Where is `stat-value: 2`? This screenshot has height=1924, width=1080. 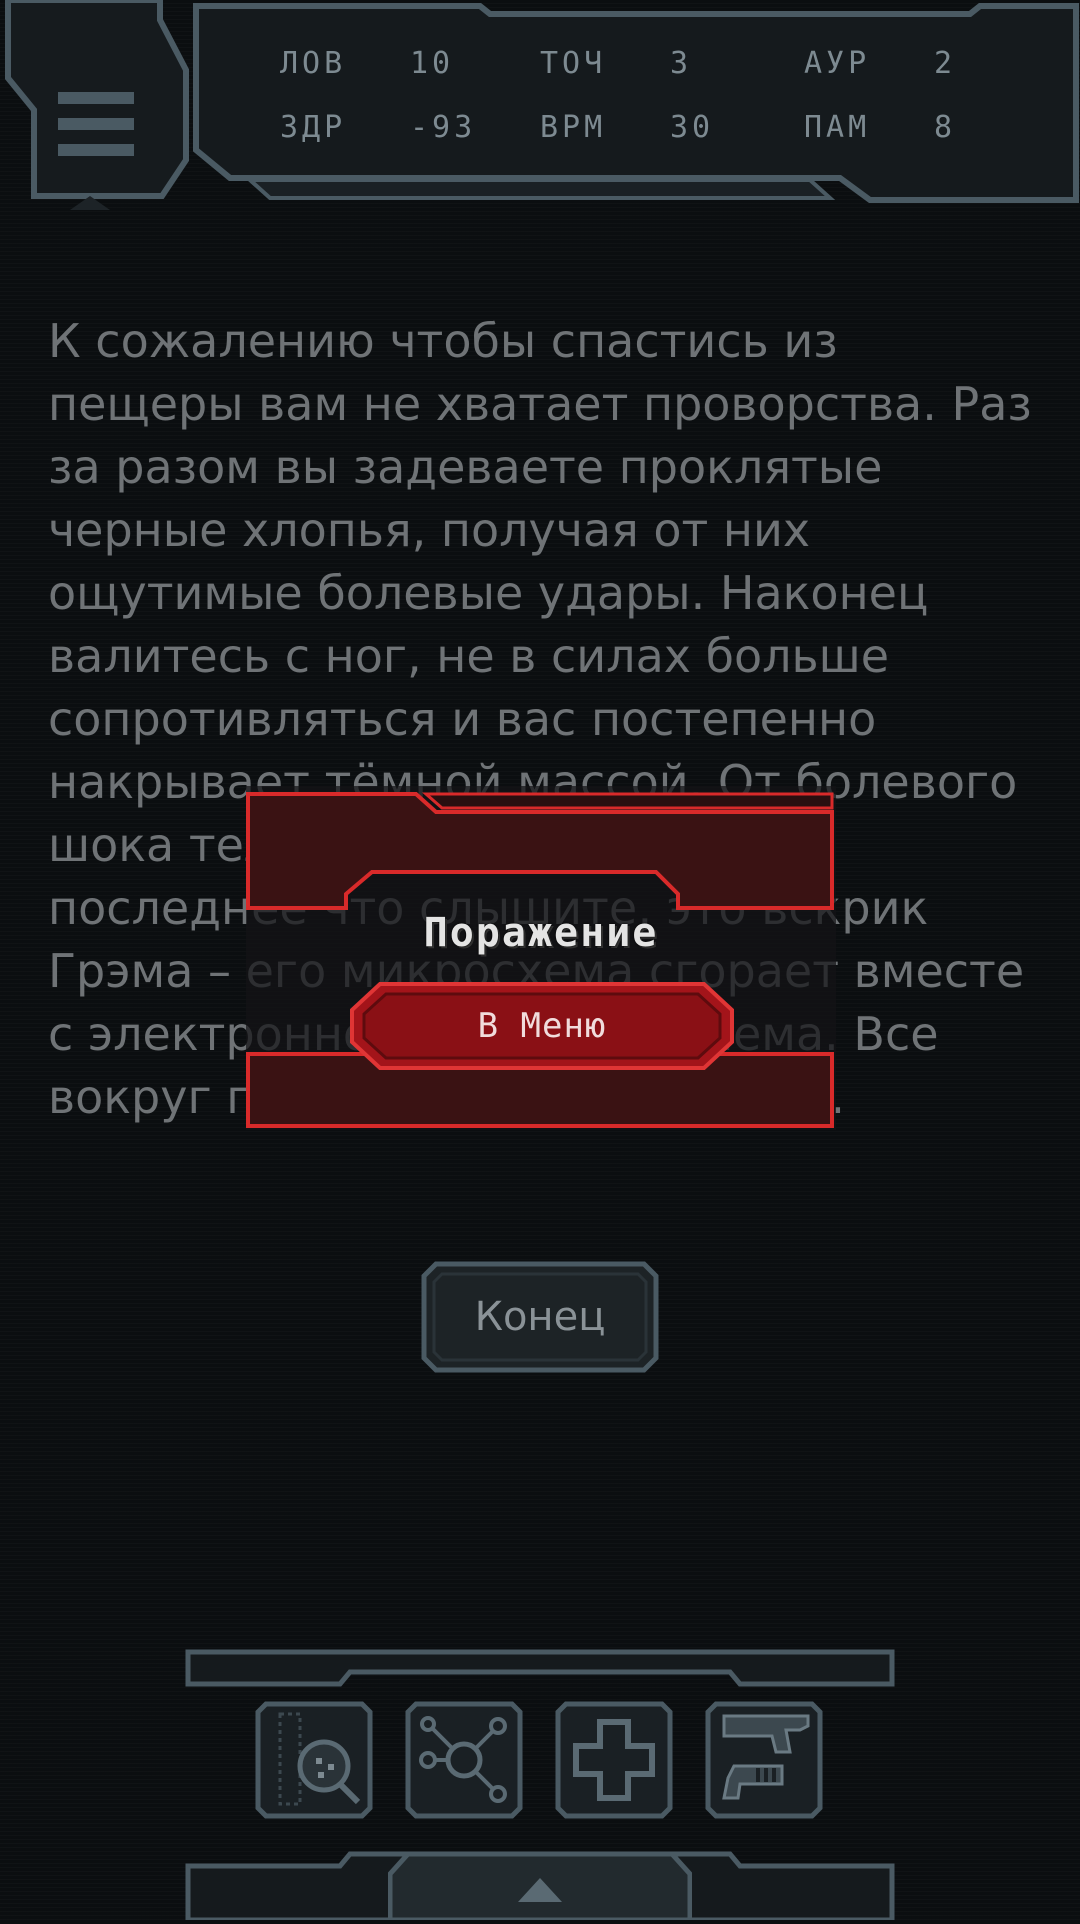 stat-value: 2 is located at coordinates (945, 63).